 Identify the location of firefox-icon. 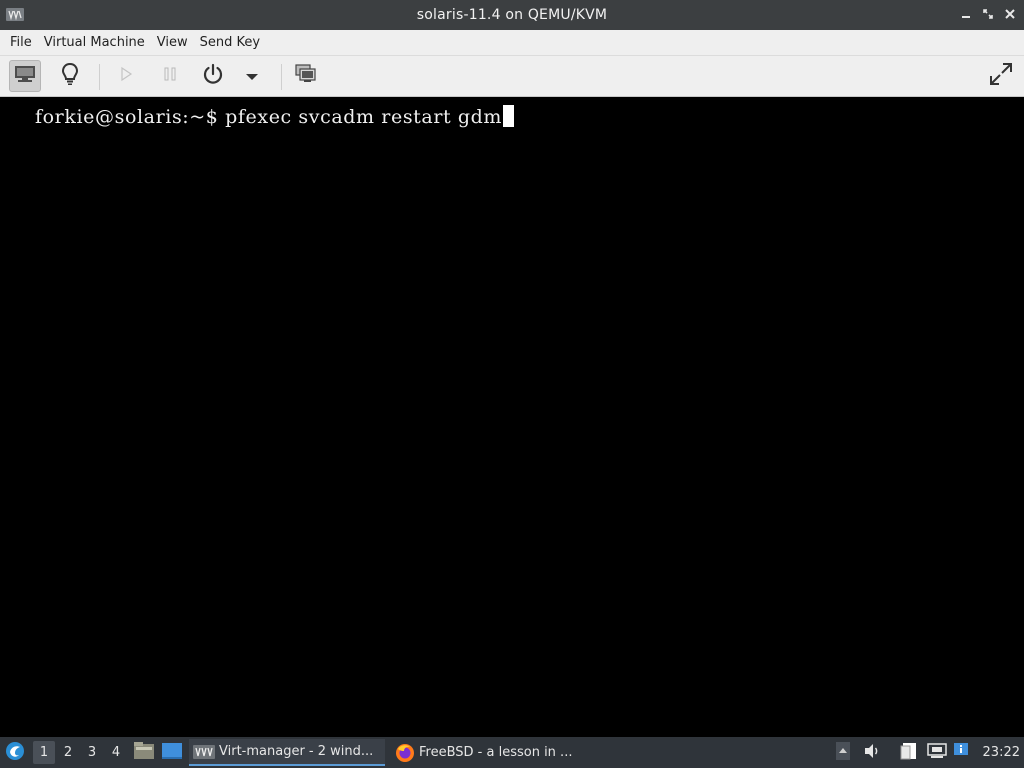
(405, 753).